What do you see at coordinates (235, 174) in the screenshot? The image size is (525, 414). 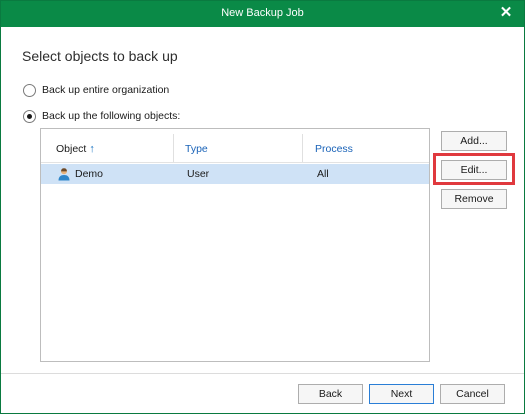 I see `table-row: Demo User All` at bounding box center [235, 174].